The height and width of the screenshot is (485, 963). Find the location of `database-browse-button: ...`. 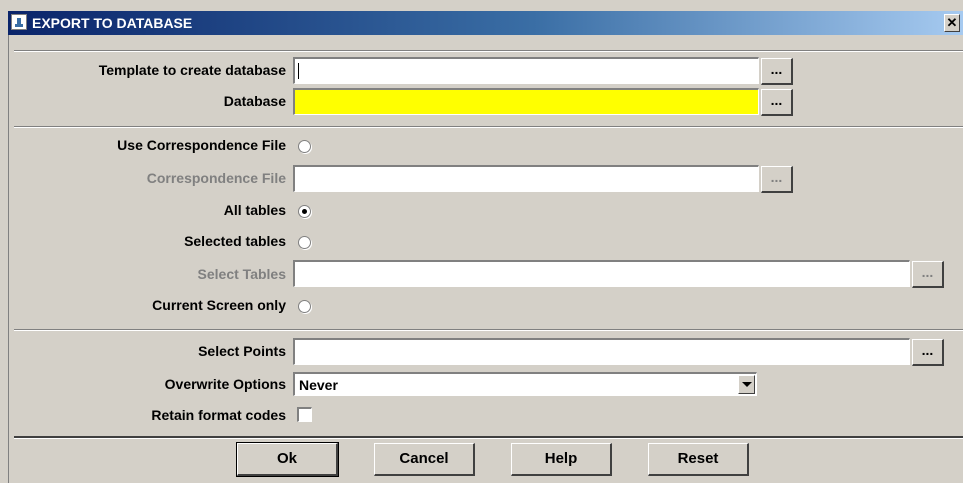

database-browse-button: ... is located at coordinates (777, 102).